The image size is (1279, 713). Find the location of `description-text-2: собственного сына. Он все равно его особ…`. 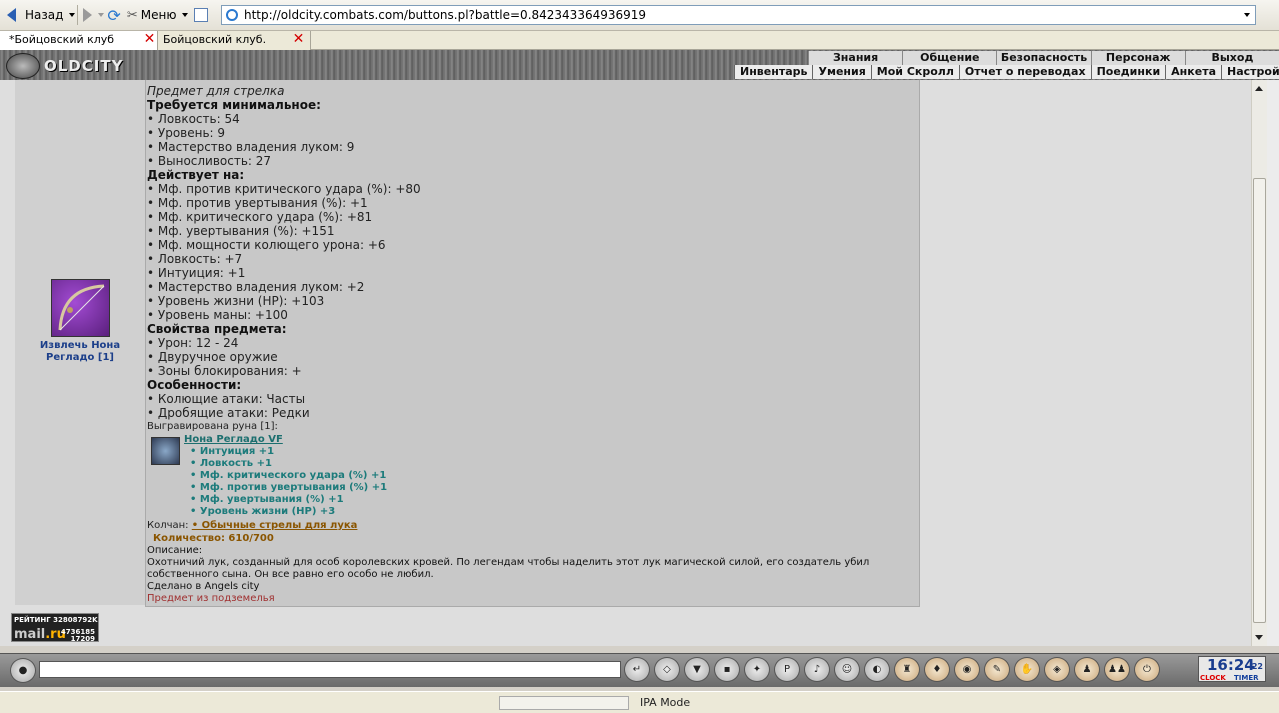

description-text-2: собственного сына. Он все равно его особ… is located at coordinates (290, 574).